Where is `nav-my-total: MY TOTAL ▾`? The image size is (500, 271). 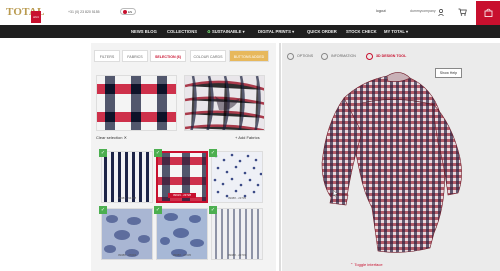
nav-my-total: MY TOTAL ▾ is located at coordinates (396, 31).